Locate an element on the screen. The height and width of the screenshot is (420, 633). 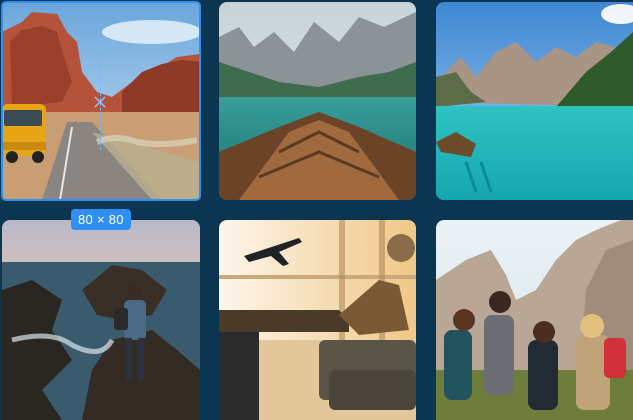
airport-traveler-photo is located at coordinates (317, 320).